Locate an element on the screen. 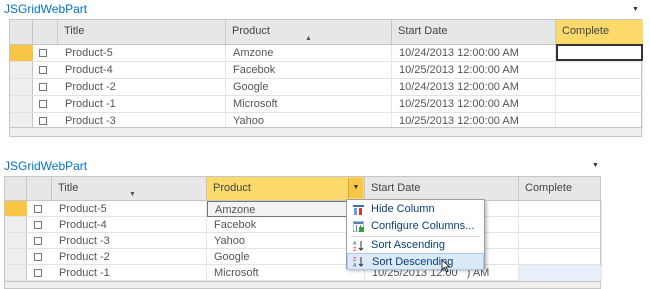 The height and width of the screenshot is (289, 650). cell-product: Amzone is located at coordinates (309, 53).